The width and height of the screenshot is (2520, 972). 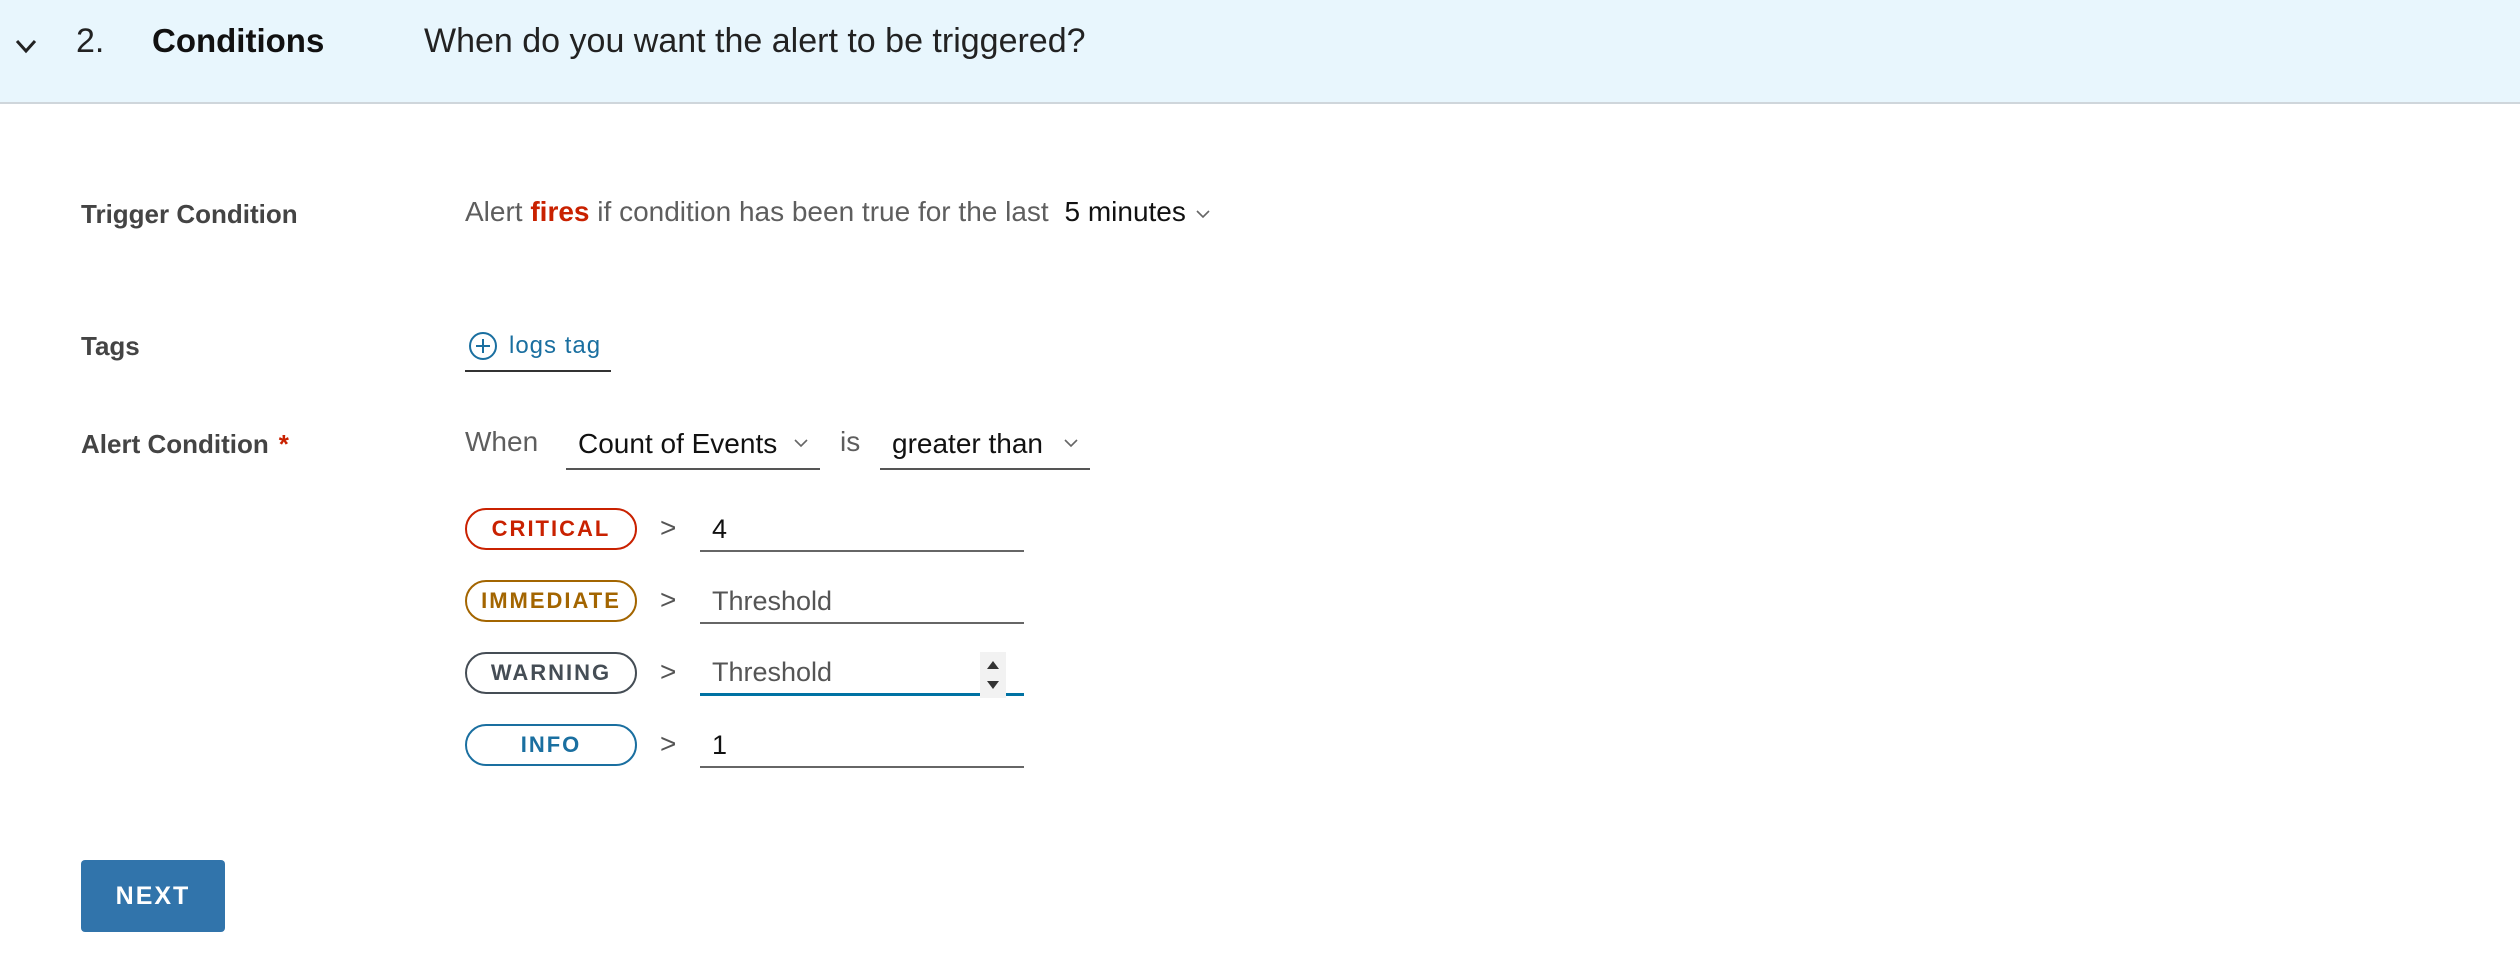 I want to click on add-logs-tag-button: logs tag, so click(x=538, y=349).